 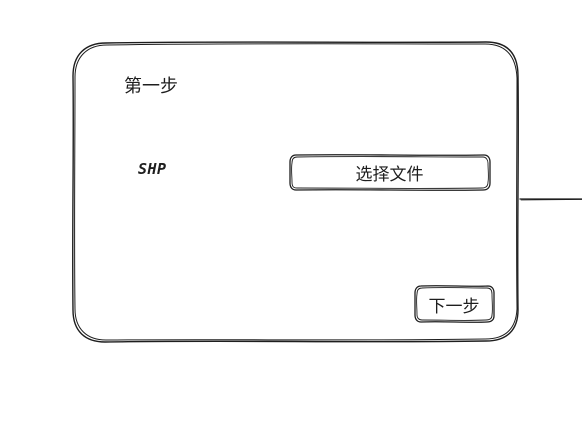 I want to click on choose-file-button-label: 选择文件, so click(x=389, y=174).